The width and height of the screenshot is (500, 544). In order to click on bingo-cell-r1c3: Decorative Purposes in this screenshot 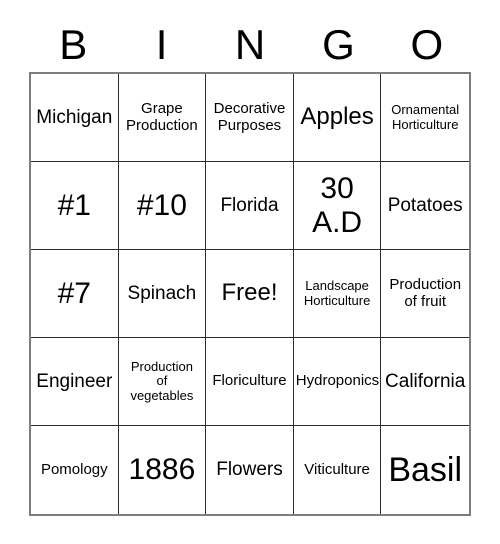, I will do `click(250, 118)`.